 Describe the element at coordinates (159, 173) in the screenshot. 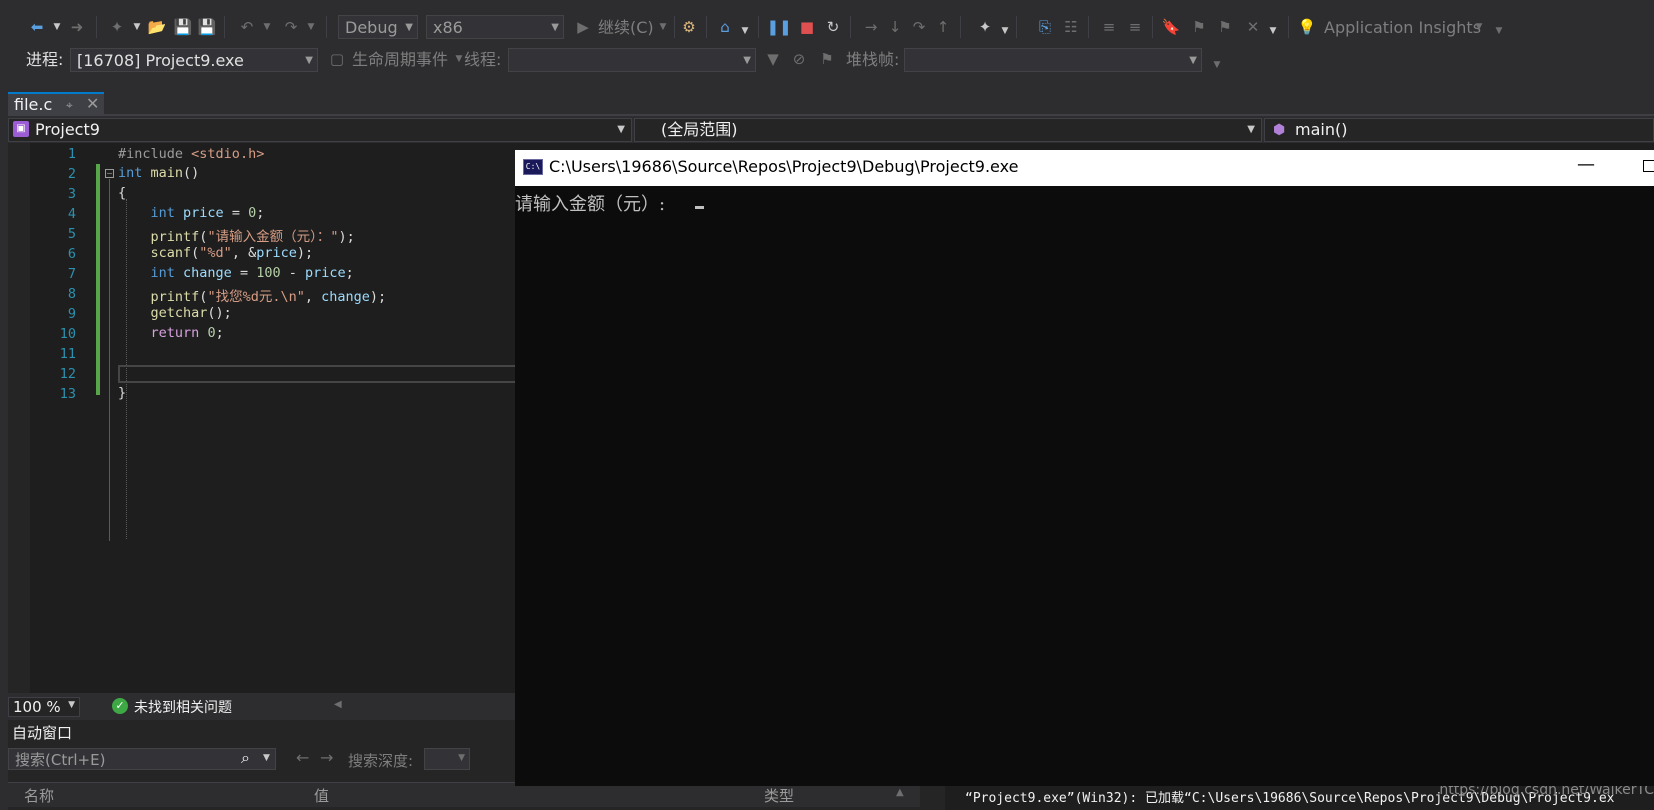

I see `code-line-2: int main()` at that location.